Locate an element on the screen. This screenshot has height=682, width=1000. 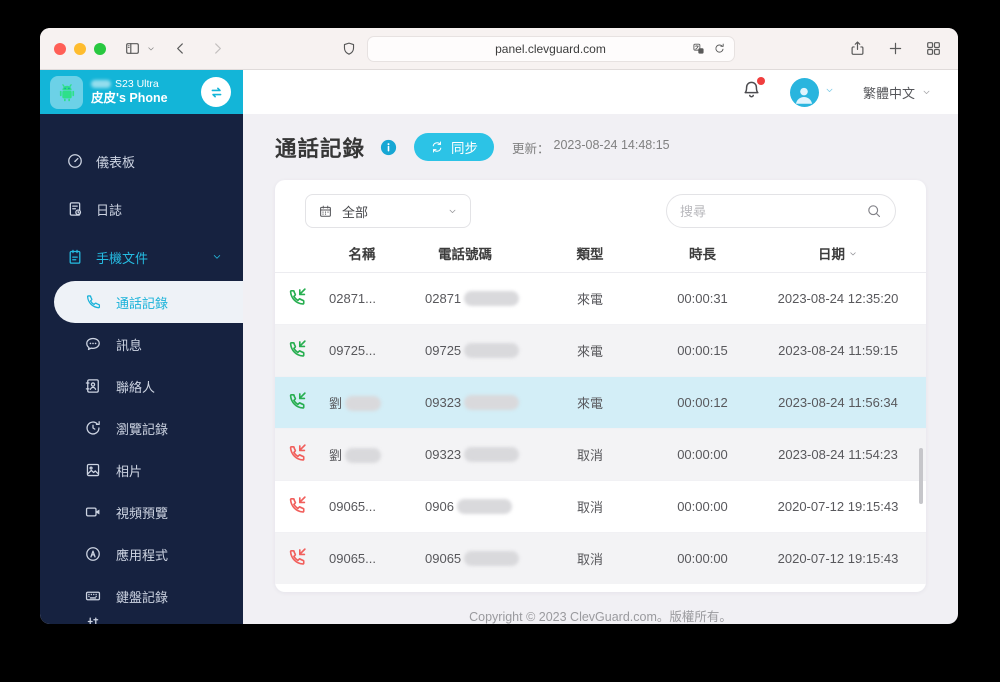
date-filter-value: 全部 is located at coordinates (355, 212).